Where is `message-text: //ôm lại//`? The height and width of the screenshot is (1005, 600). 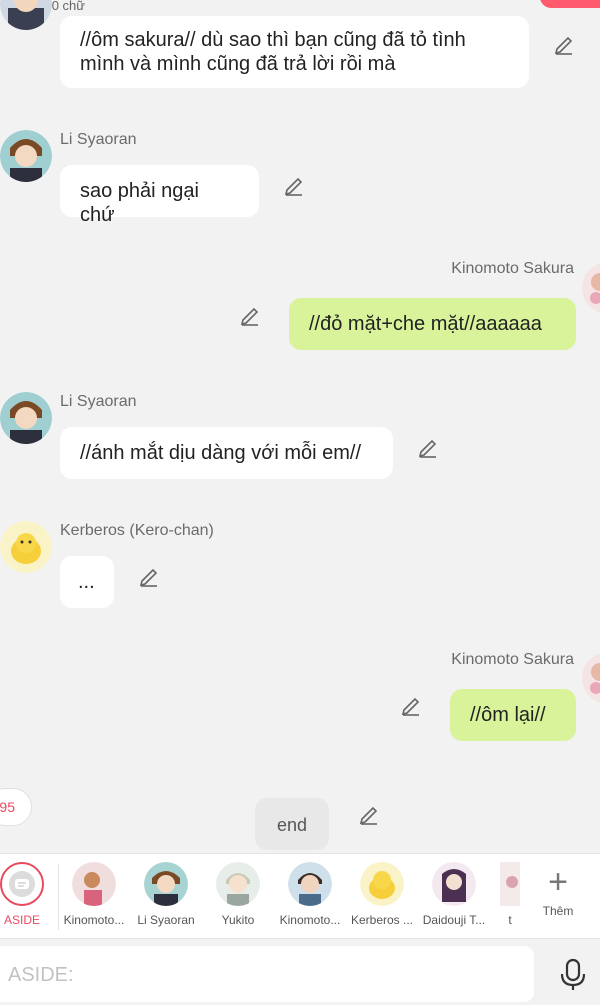
message-text: //ôm lại// is located at coordinates (508, 715).